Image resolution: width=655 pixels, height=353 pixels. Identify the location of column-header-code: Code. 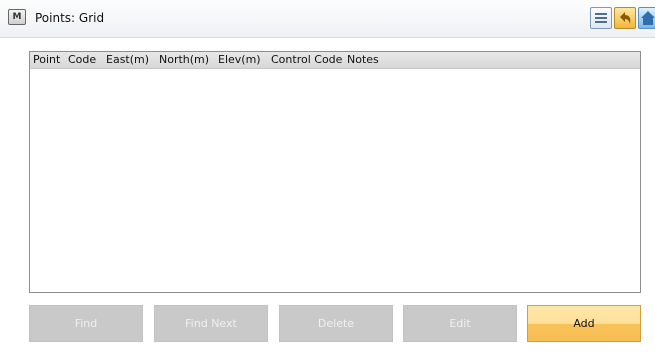
(82, 59).